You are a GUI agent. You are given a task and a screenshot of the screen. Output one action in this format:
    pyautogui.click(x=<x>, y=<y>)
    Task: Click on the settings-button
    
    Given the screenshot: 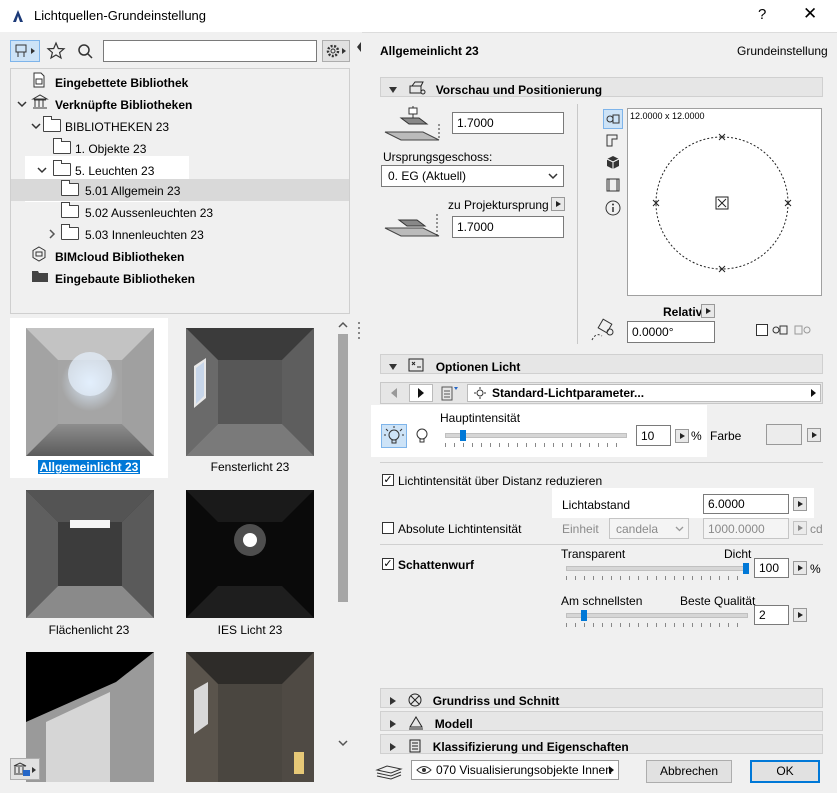 What is the action you would take?
    pyautogui.click(x=336, y=51)
    